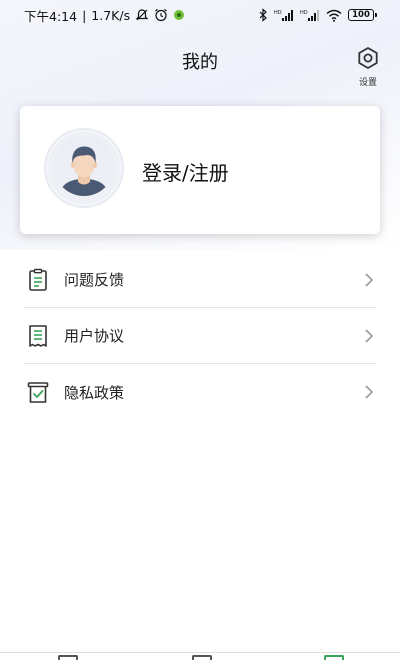  I want to click on settings-label: 设置, so click(367, 83).